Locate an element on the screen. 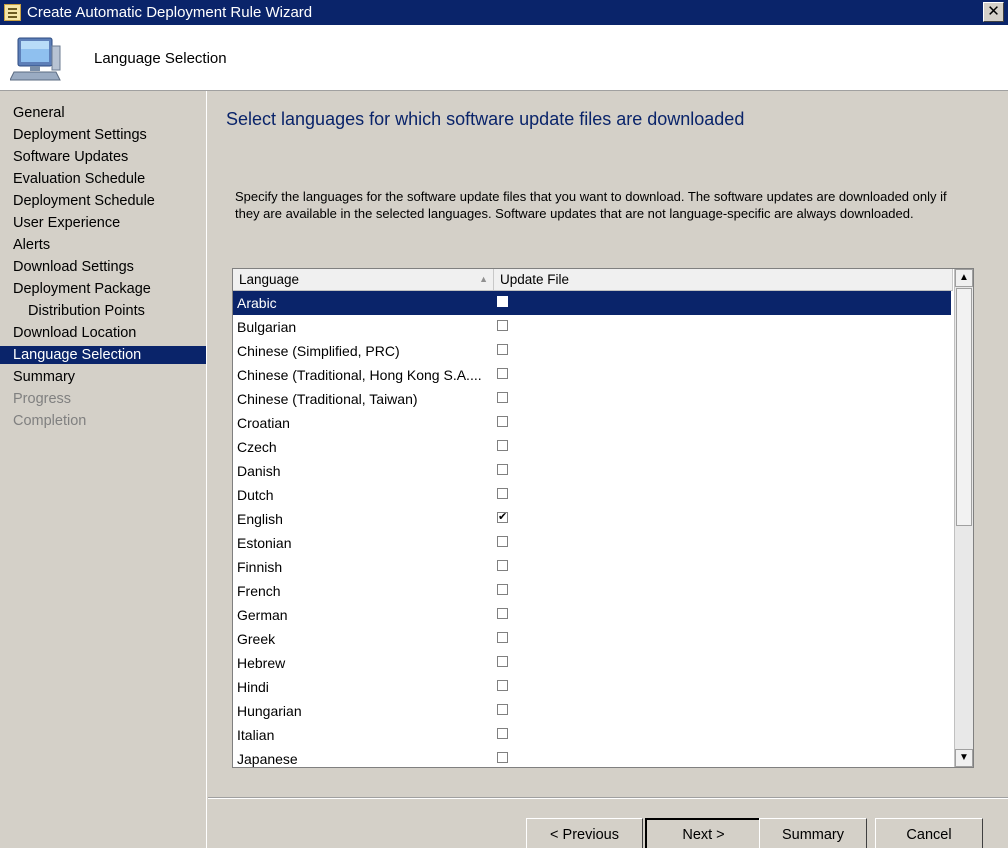 This screenshot has width=1008, height=848. vertical-scrollbar: ▲ ▼ is located at coordinates (963, 518).